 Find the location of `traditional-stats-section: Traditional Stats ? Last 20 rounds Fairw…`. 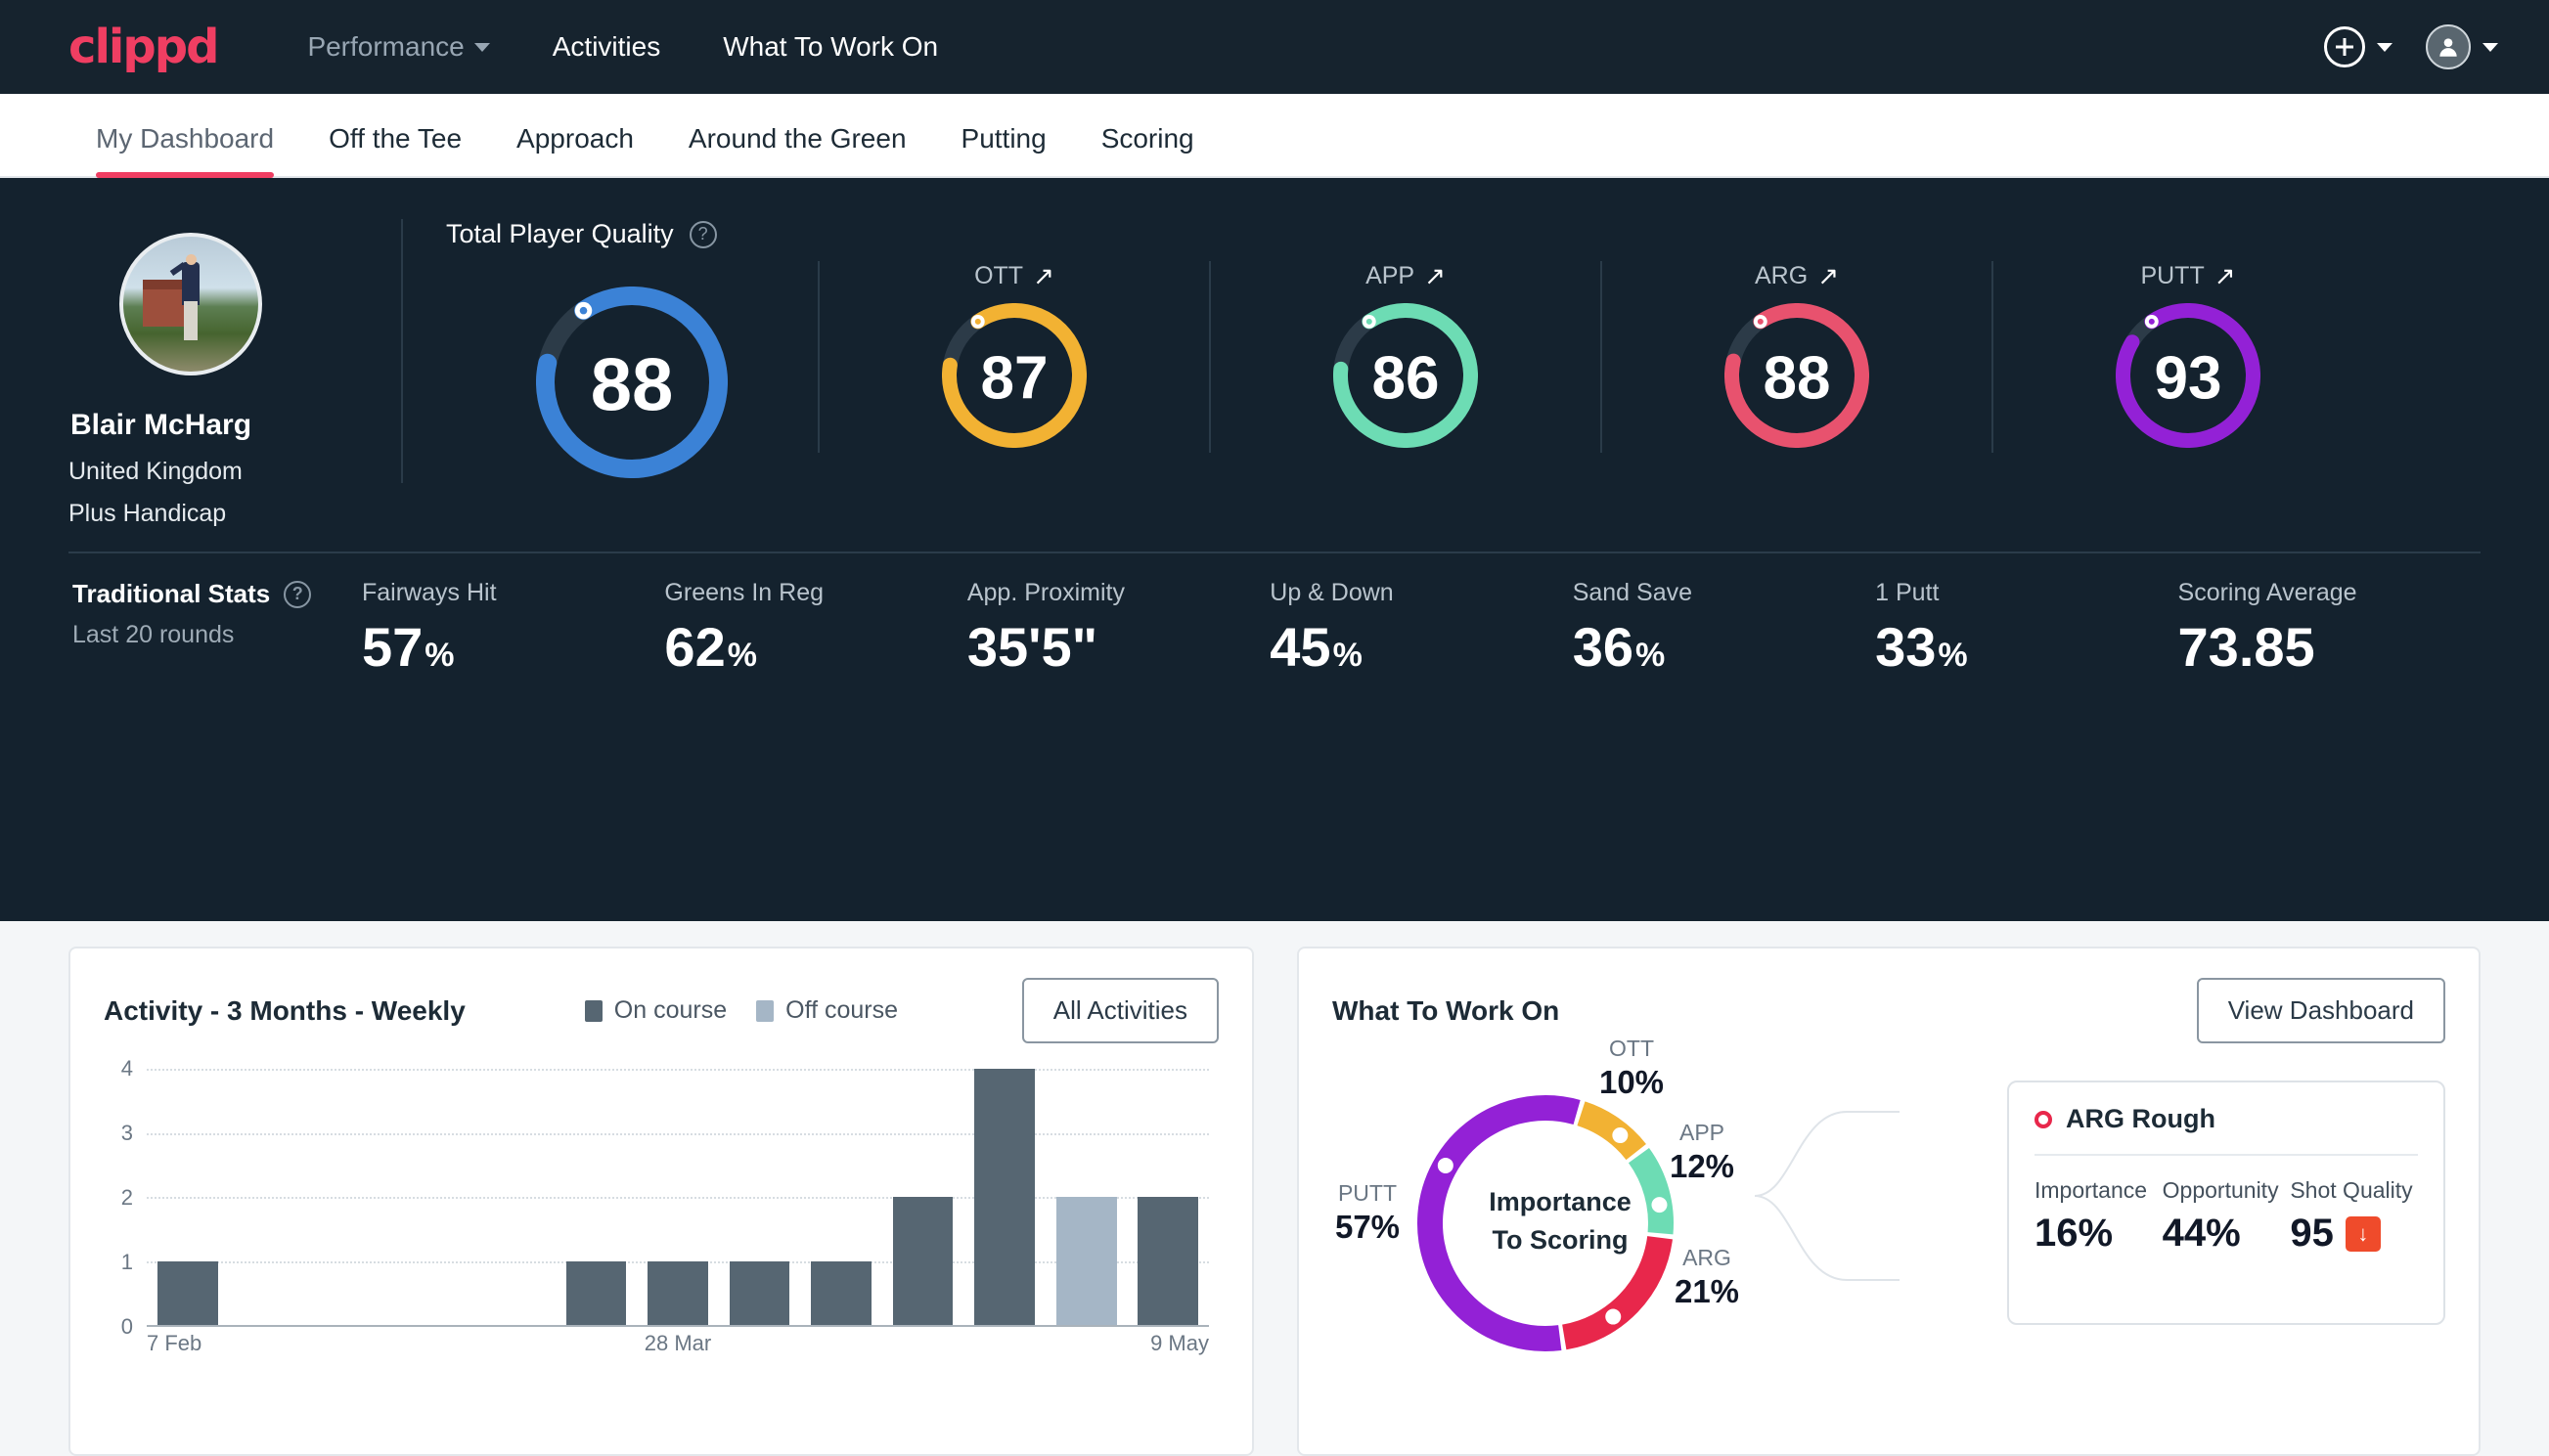

traditional-stats-section: Traditional Stats ? Last 20 rounds Fairw… is located at coordinates (1274, 616).